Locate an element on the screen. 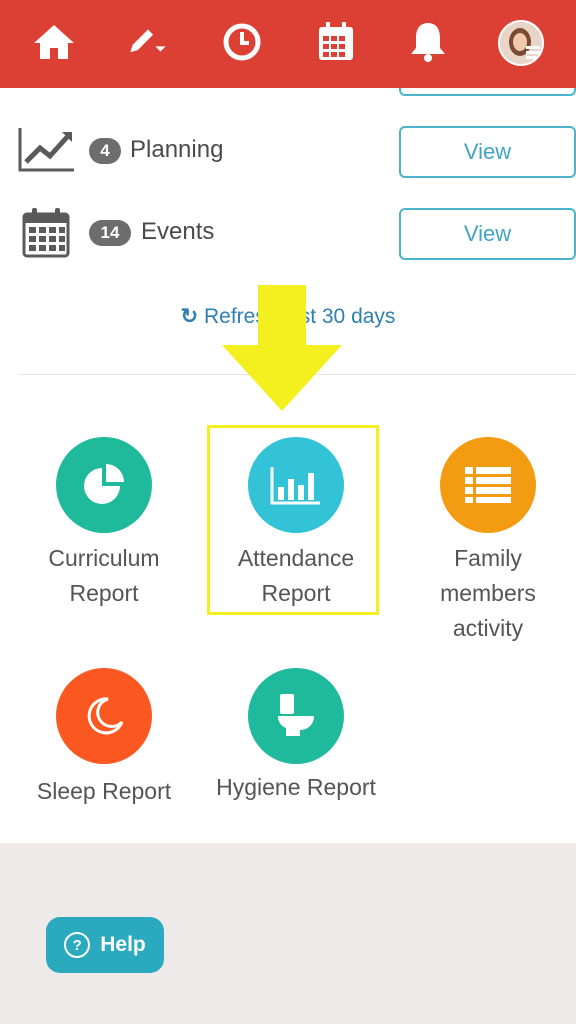 The width and height of the screenshot is (576, 1024). hygiene-report-tile: Hygiene Report is located at coordinates (296, 736).